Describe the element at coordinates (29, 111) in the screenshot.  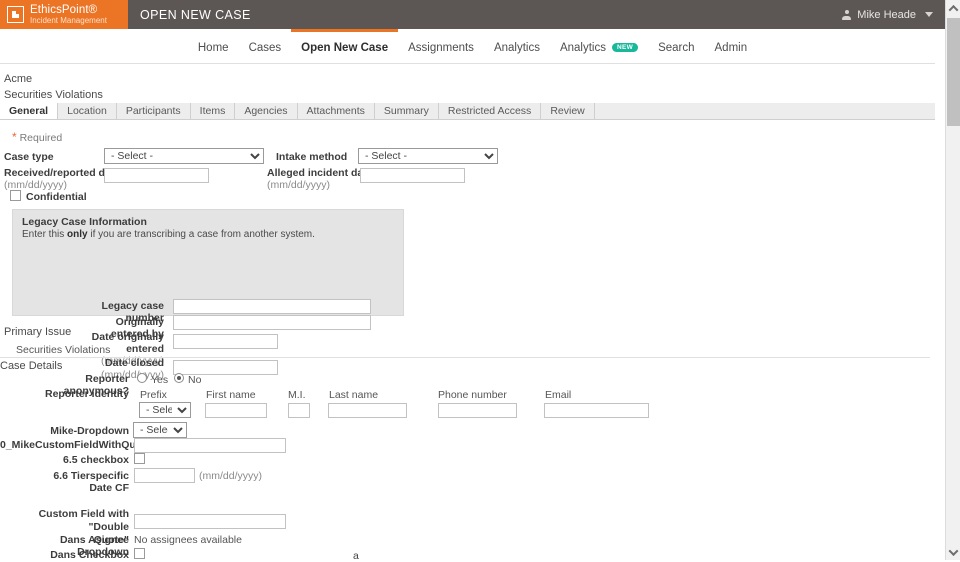
I see `tab-general: General` at that location.